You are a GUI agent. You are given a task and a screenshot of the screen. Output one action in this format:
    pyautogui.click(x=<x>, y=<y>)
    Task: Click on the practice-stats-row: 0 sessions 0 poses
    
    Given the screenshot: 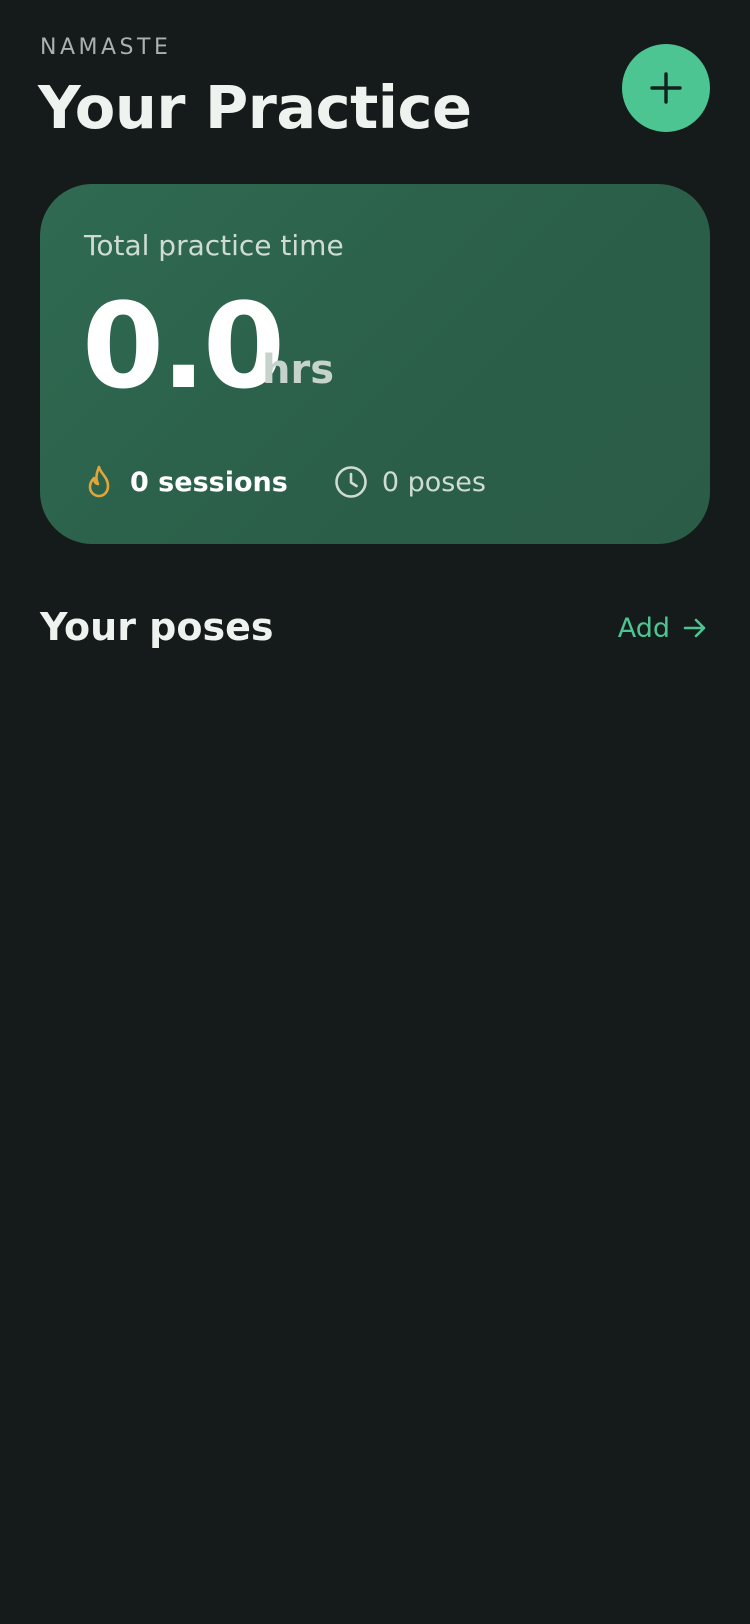 What is the action you would take?
    pyautogui.click(x=286, y=482)
    